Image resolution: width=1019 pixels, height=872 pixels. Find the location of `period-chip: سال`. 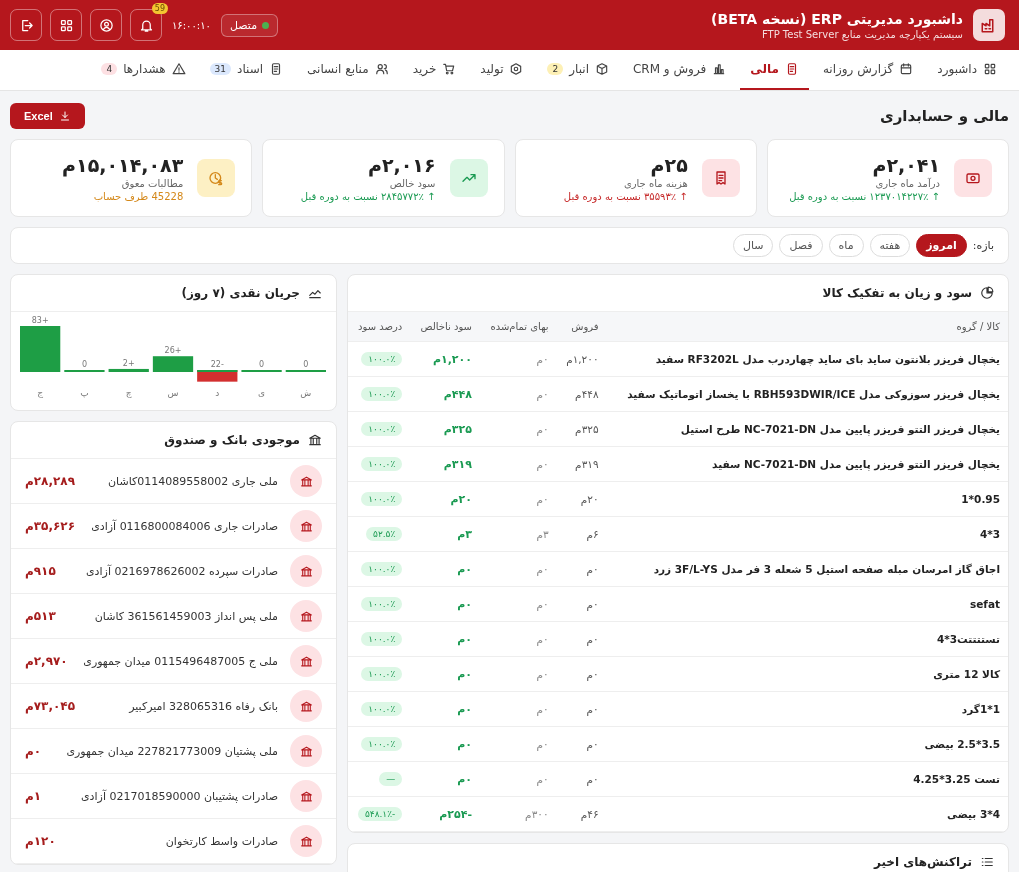

period-chip: سال is located at coordinates (753, 245).